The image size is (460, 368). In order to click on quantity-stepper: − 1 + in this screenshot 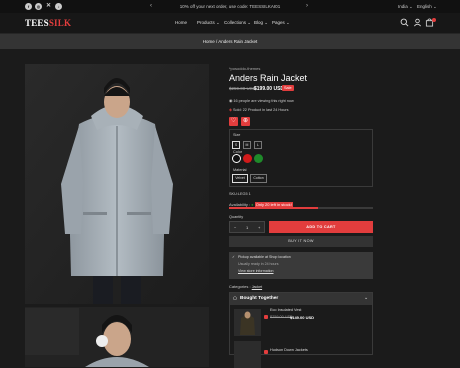, I will do `click(247, 227)`.